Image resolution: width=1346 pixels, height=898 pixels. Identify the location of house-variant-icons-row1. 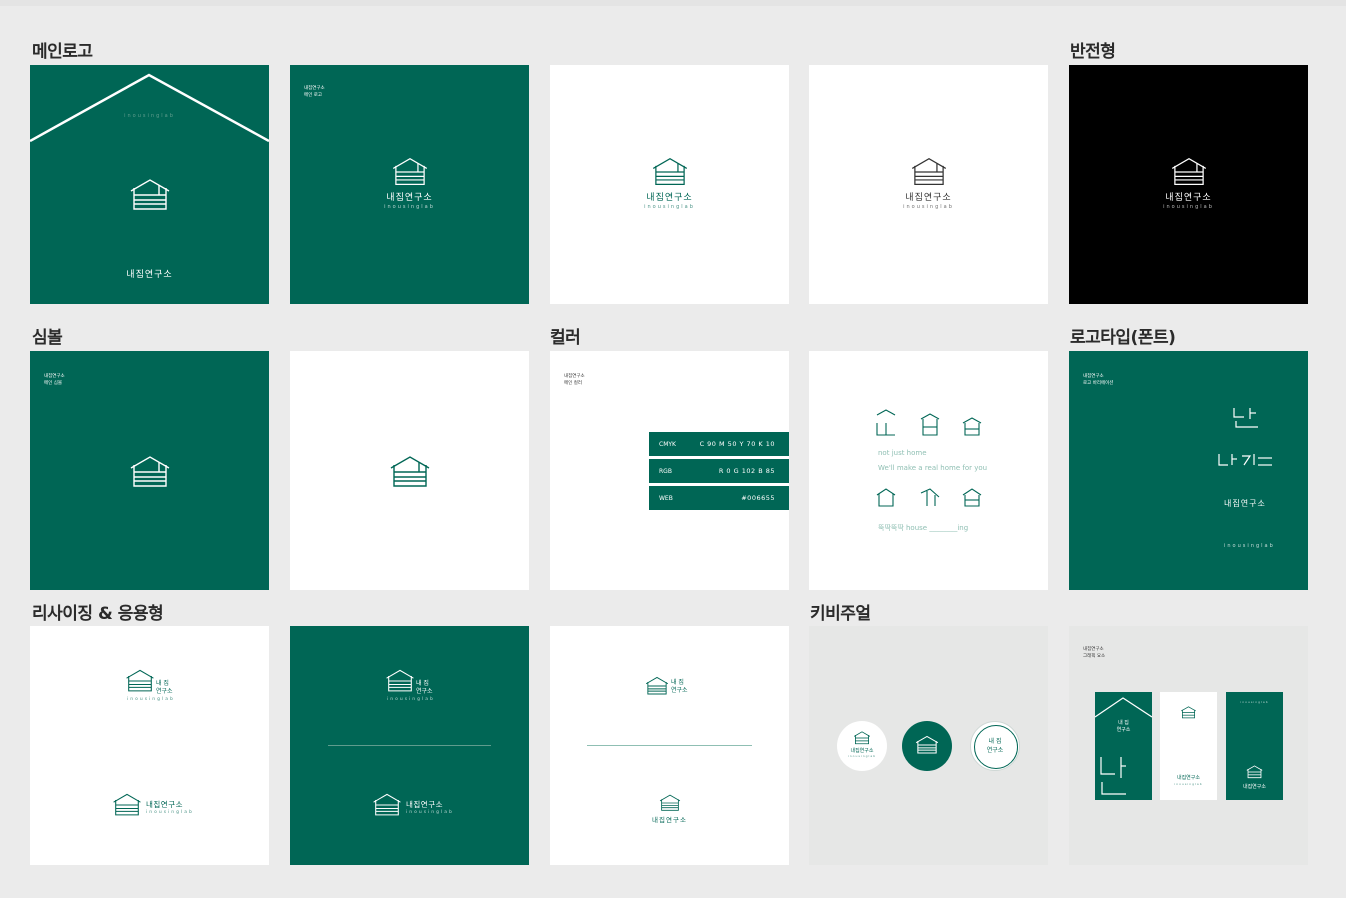
(929, 422).